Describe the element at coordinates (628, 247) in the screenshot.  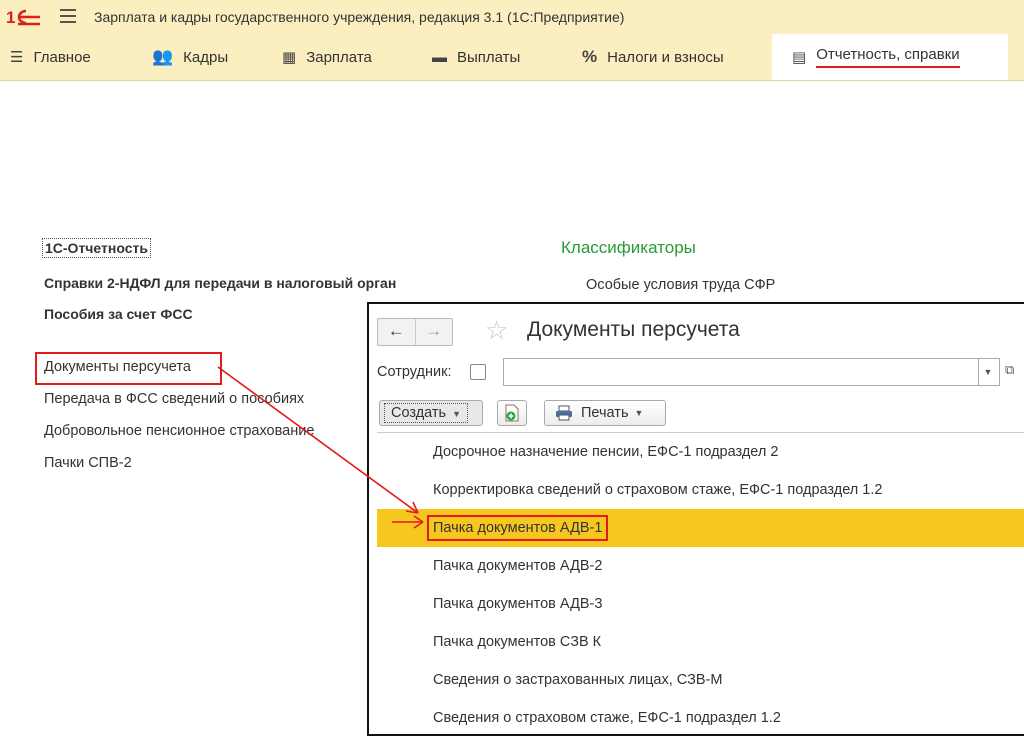
I see `classifiers-title: Классификаторы` at that location.